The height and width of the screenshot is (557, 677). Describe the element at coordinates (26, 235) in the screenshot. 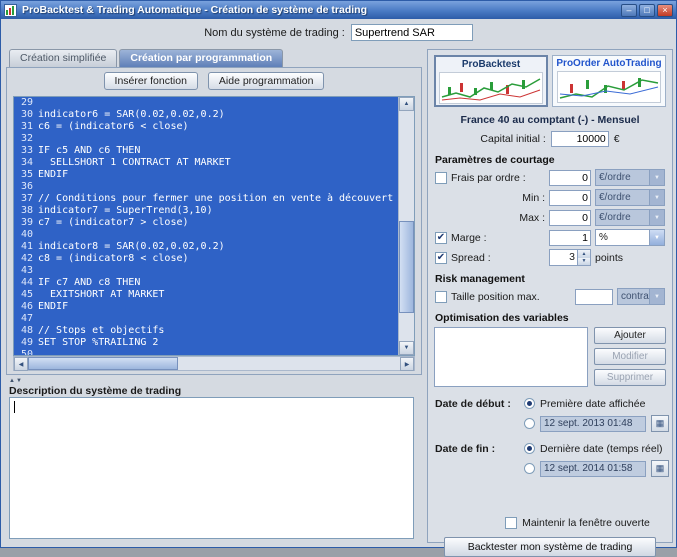

I see `line-number: 40` at that location.